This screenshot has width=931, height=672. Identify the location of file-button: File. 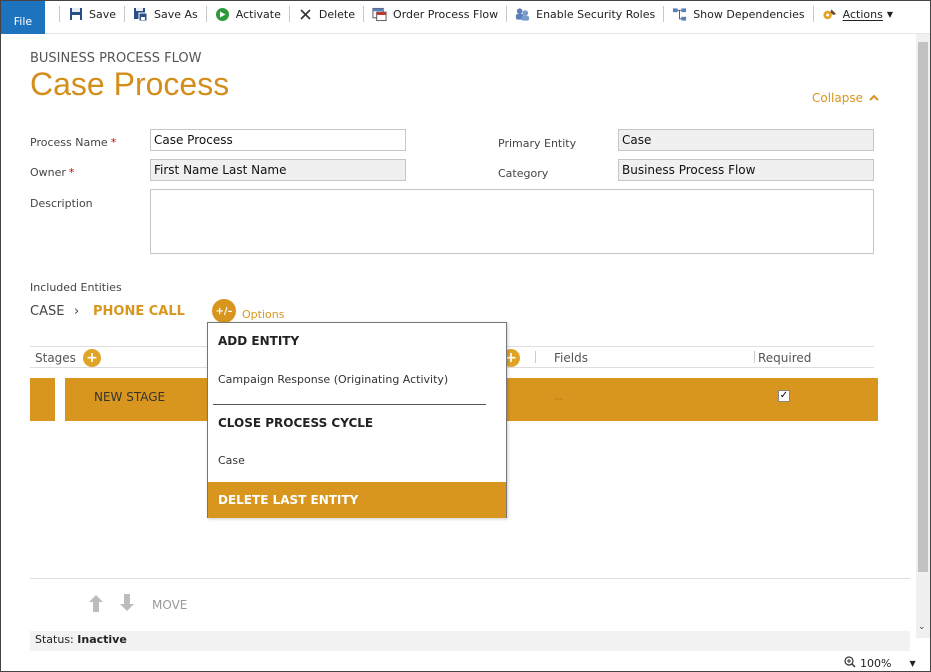
(23, 17).